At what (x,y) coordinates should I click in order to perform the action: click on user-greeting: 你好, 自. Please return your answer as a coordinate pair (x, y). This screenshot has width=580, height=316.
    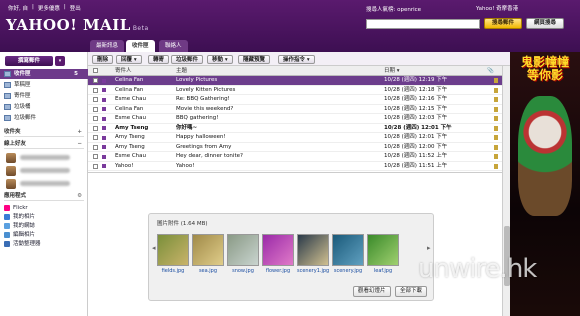
    Looking at the image, I should click on (18, 9).